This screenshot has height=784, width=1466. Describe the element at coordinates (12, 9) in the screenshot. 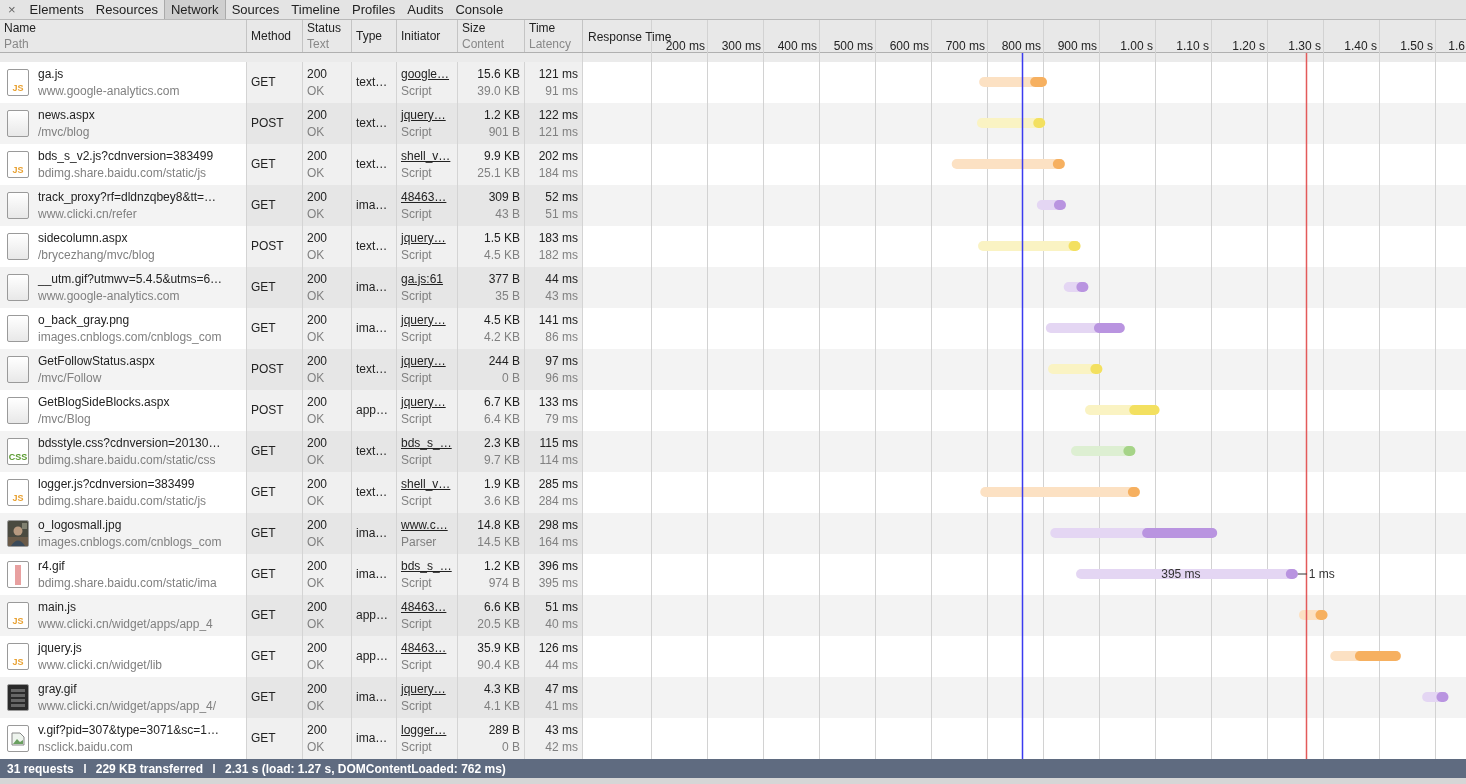

I see `close-button: ×` at that location.